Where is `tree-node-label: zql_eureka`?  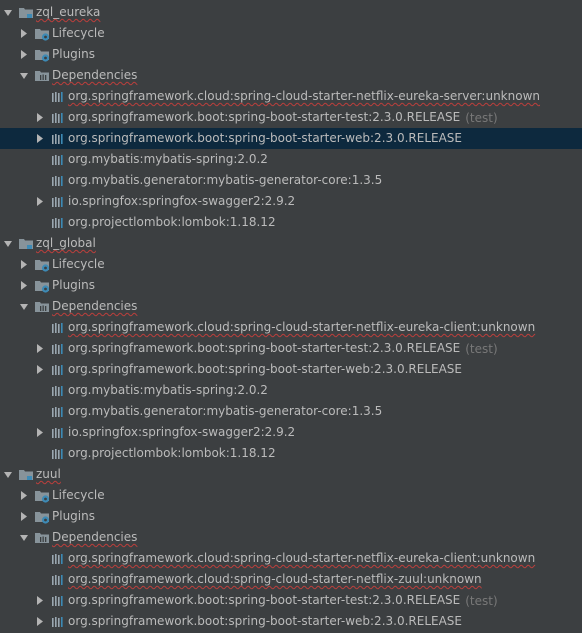
tree-node-label: zql_eureka is located at coordinates (68, 12).